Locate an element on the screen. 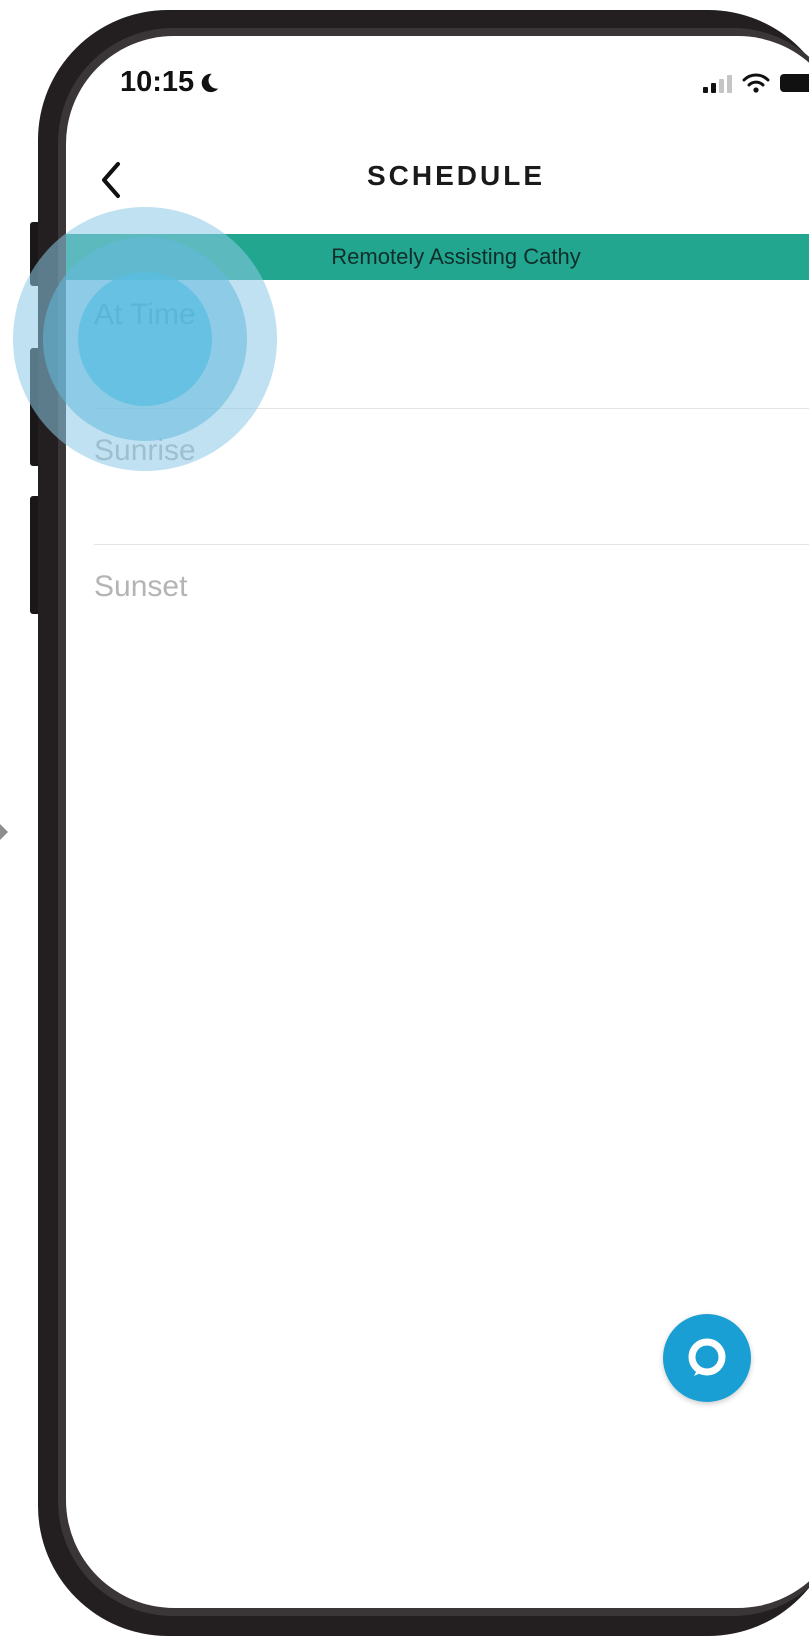 This screenshot has width=809, height=1636. moon-icon is located at coordinates (210, 82).